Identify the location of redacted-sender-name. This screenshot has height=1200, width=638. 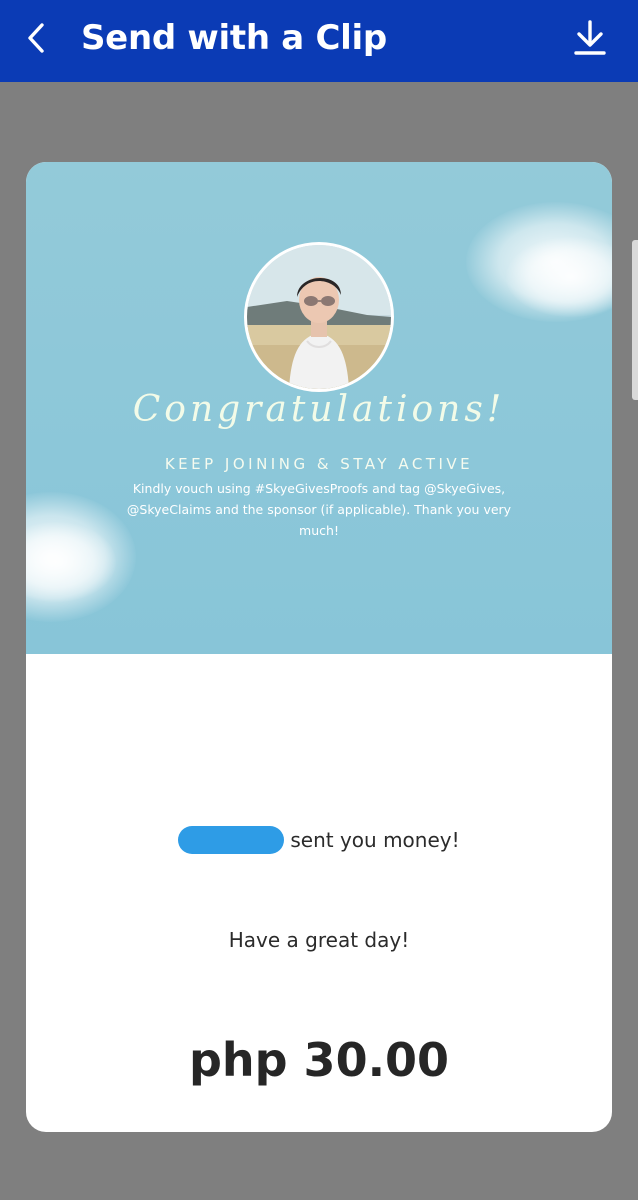
(231, 840).